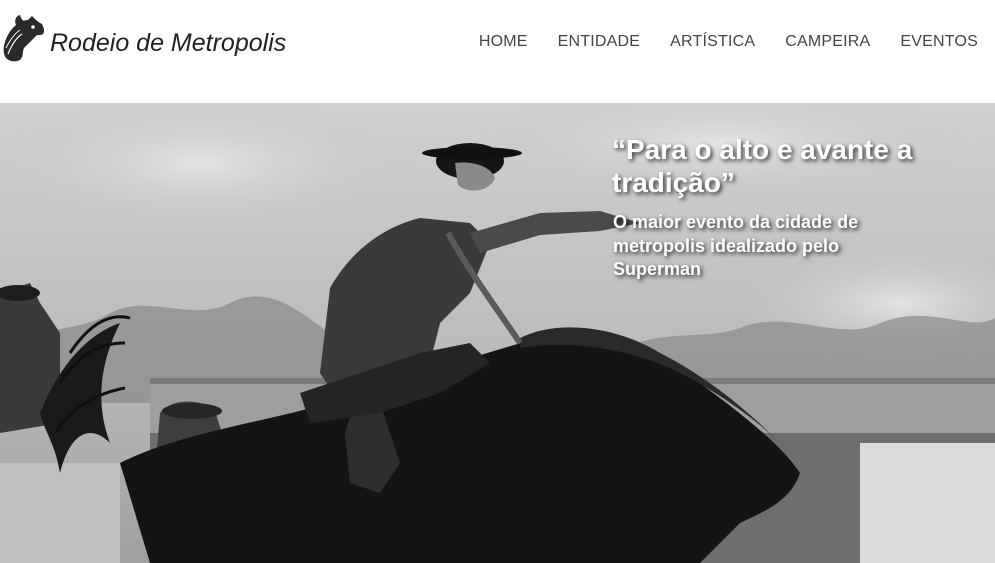  What do you see at coordinates (939, 42) in the screenshot?
I see `nav-item-eventos: EVENTOS` at bounding box center [939, 42].